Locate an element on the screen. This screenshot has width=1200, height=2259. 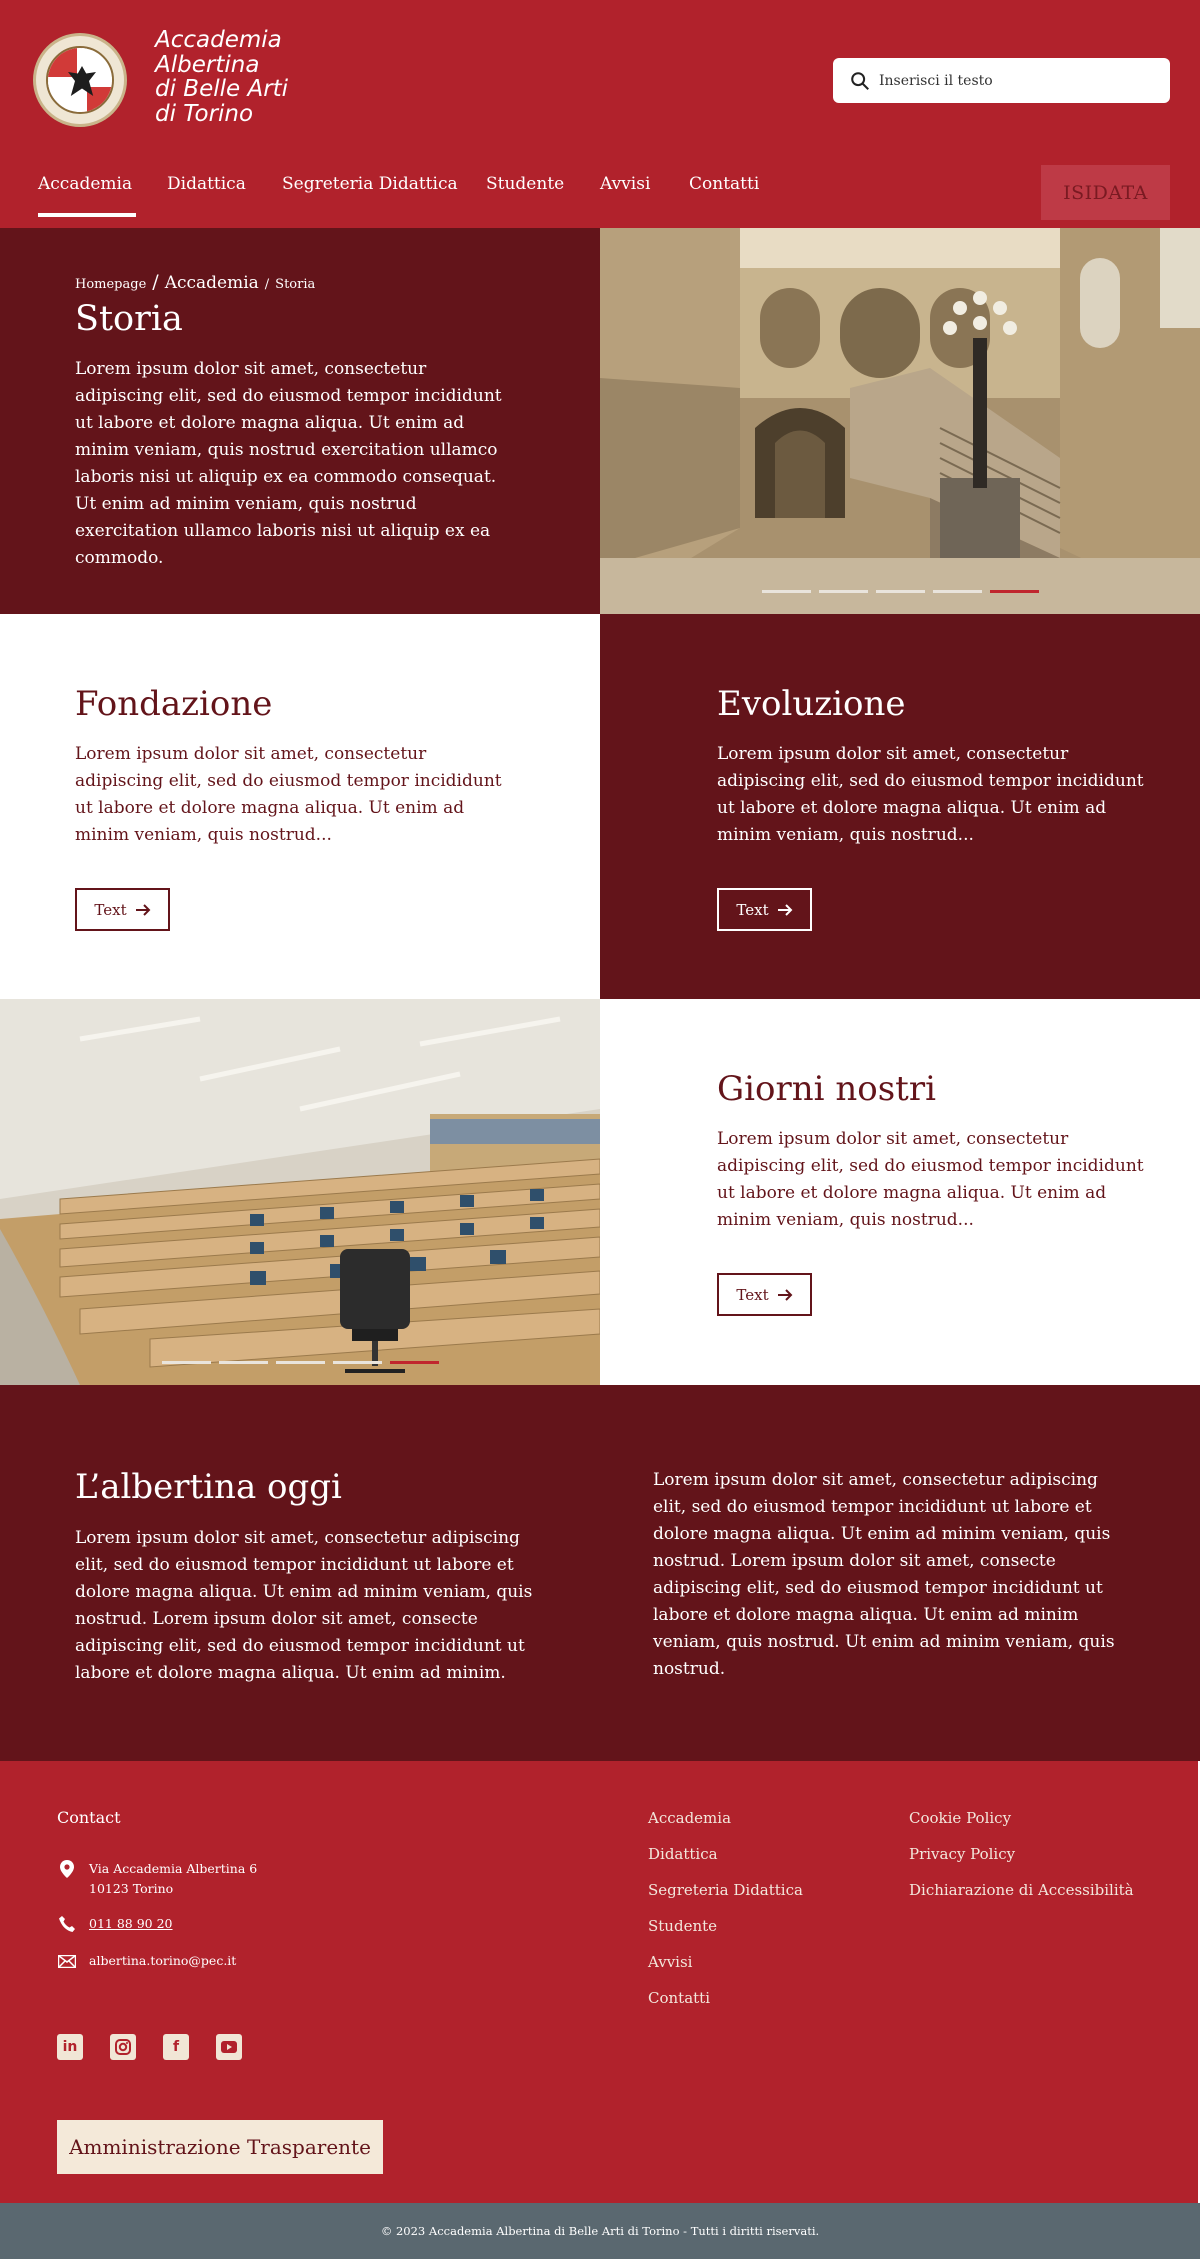
email-link: albertina.torino@pec.it is located at coordinates (162, 1961).